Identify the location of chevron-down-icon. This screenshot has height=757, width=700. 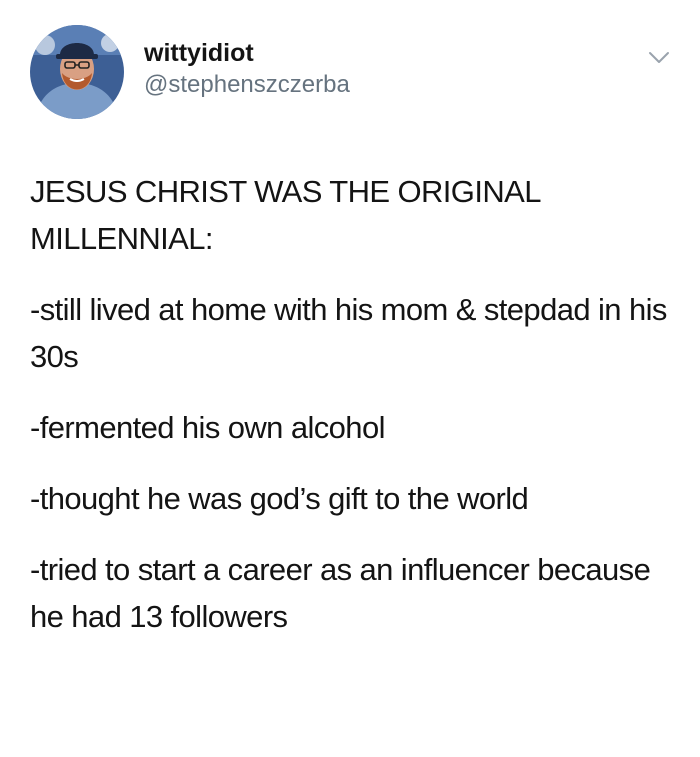
(659, 58).